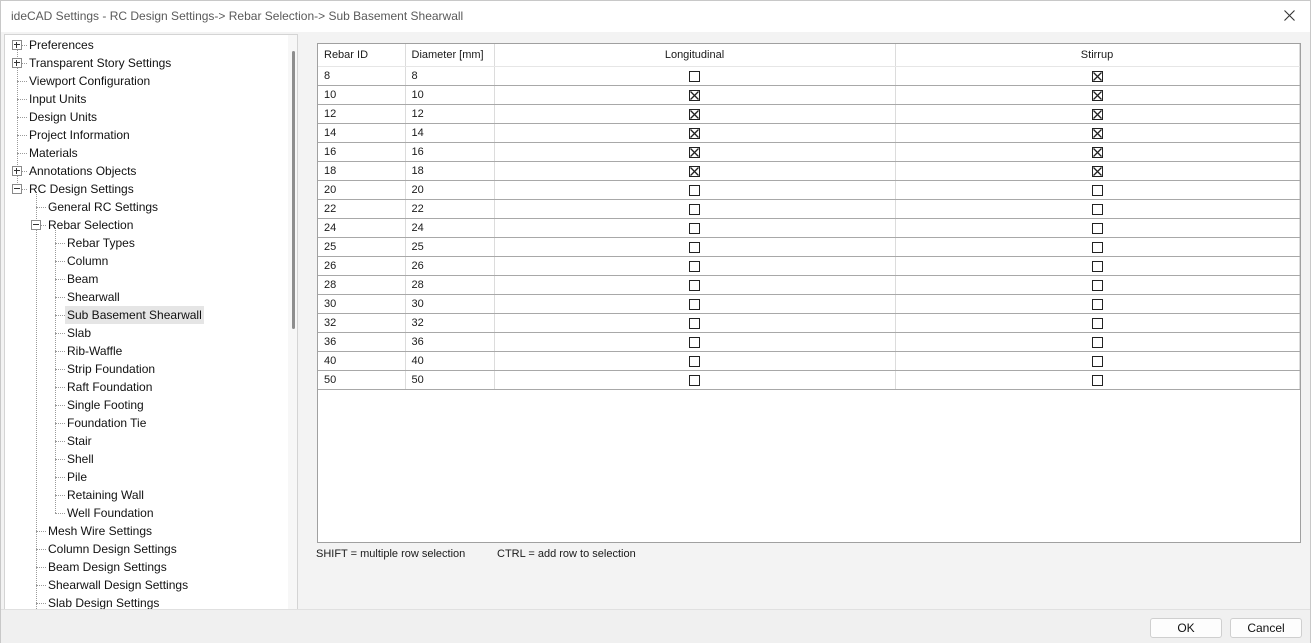  Describe the element at coordinates (107, 567) in the screenshot. I see `tree-item-beam-design-settings: Beam Design Settings` at that location.